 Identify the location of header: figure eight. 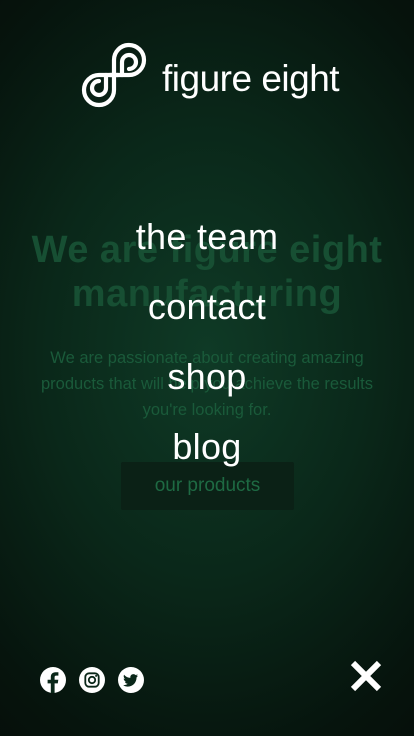
(207, 75).